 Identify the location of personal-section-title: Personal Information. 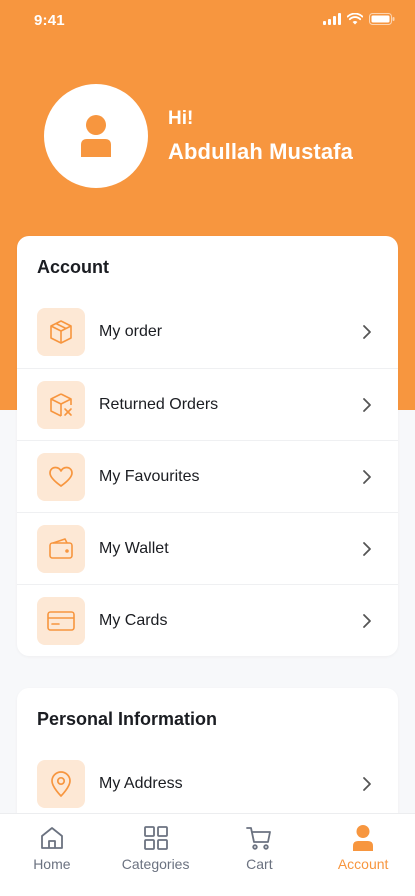
(127, 719).